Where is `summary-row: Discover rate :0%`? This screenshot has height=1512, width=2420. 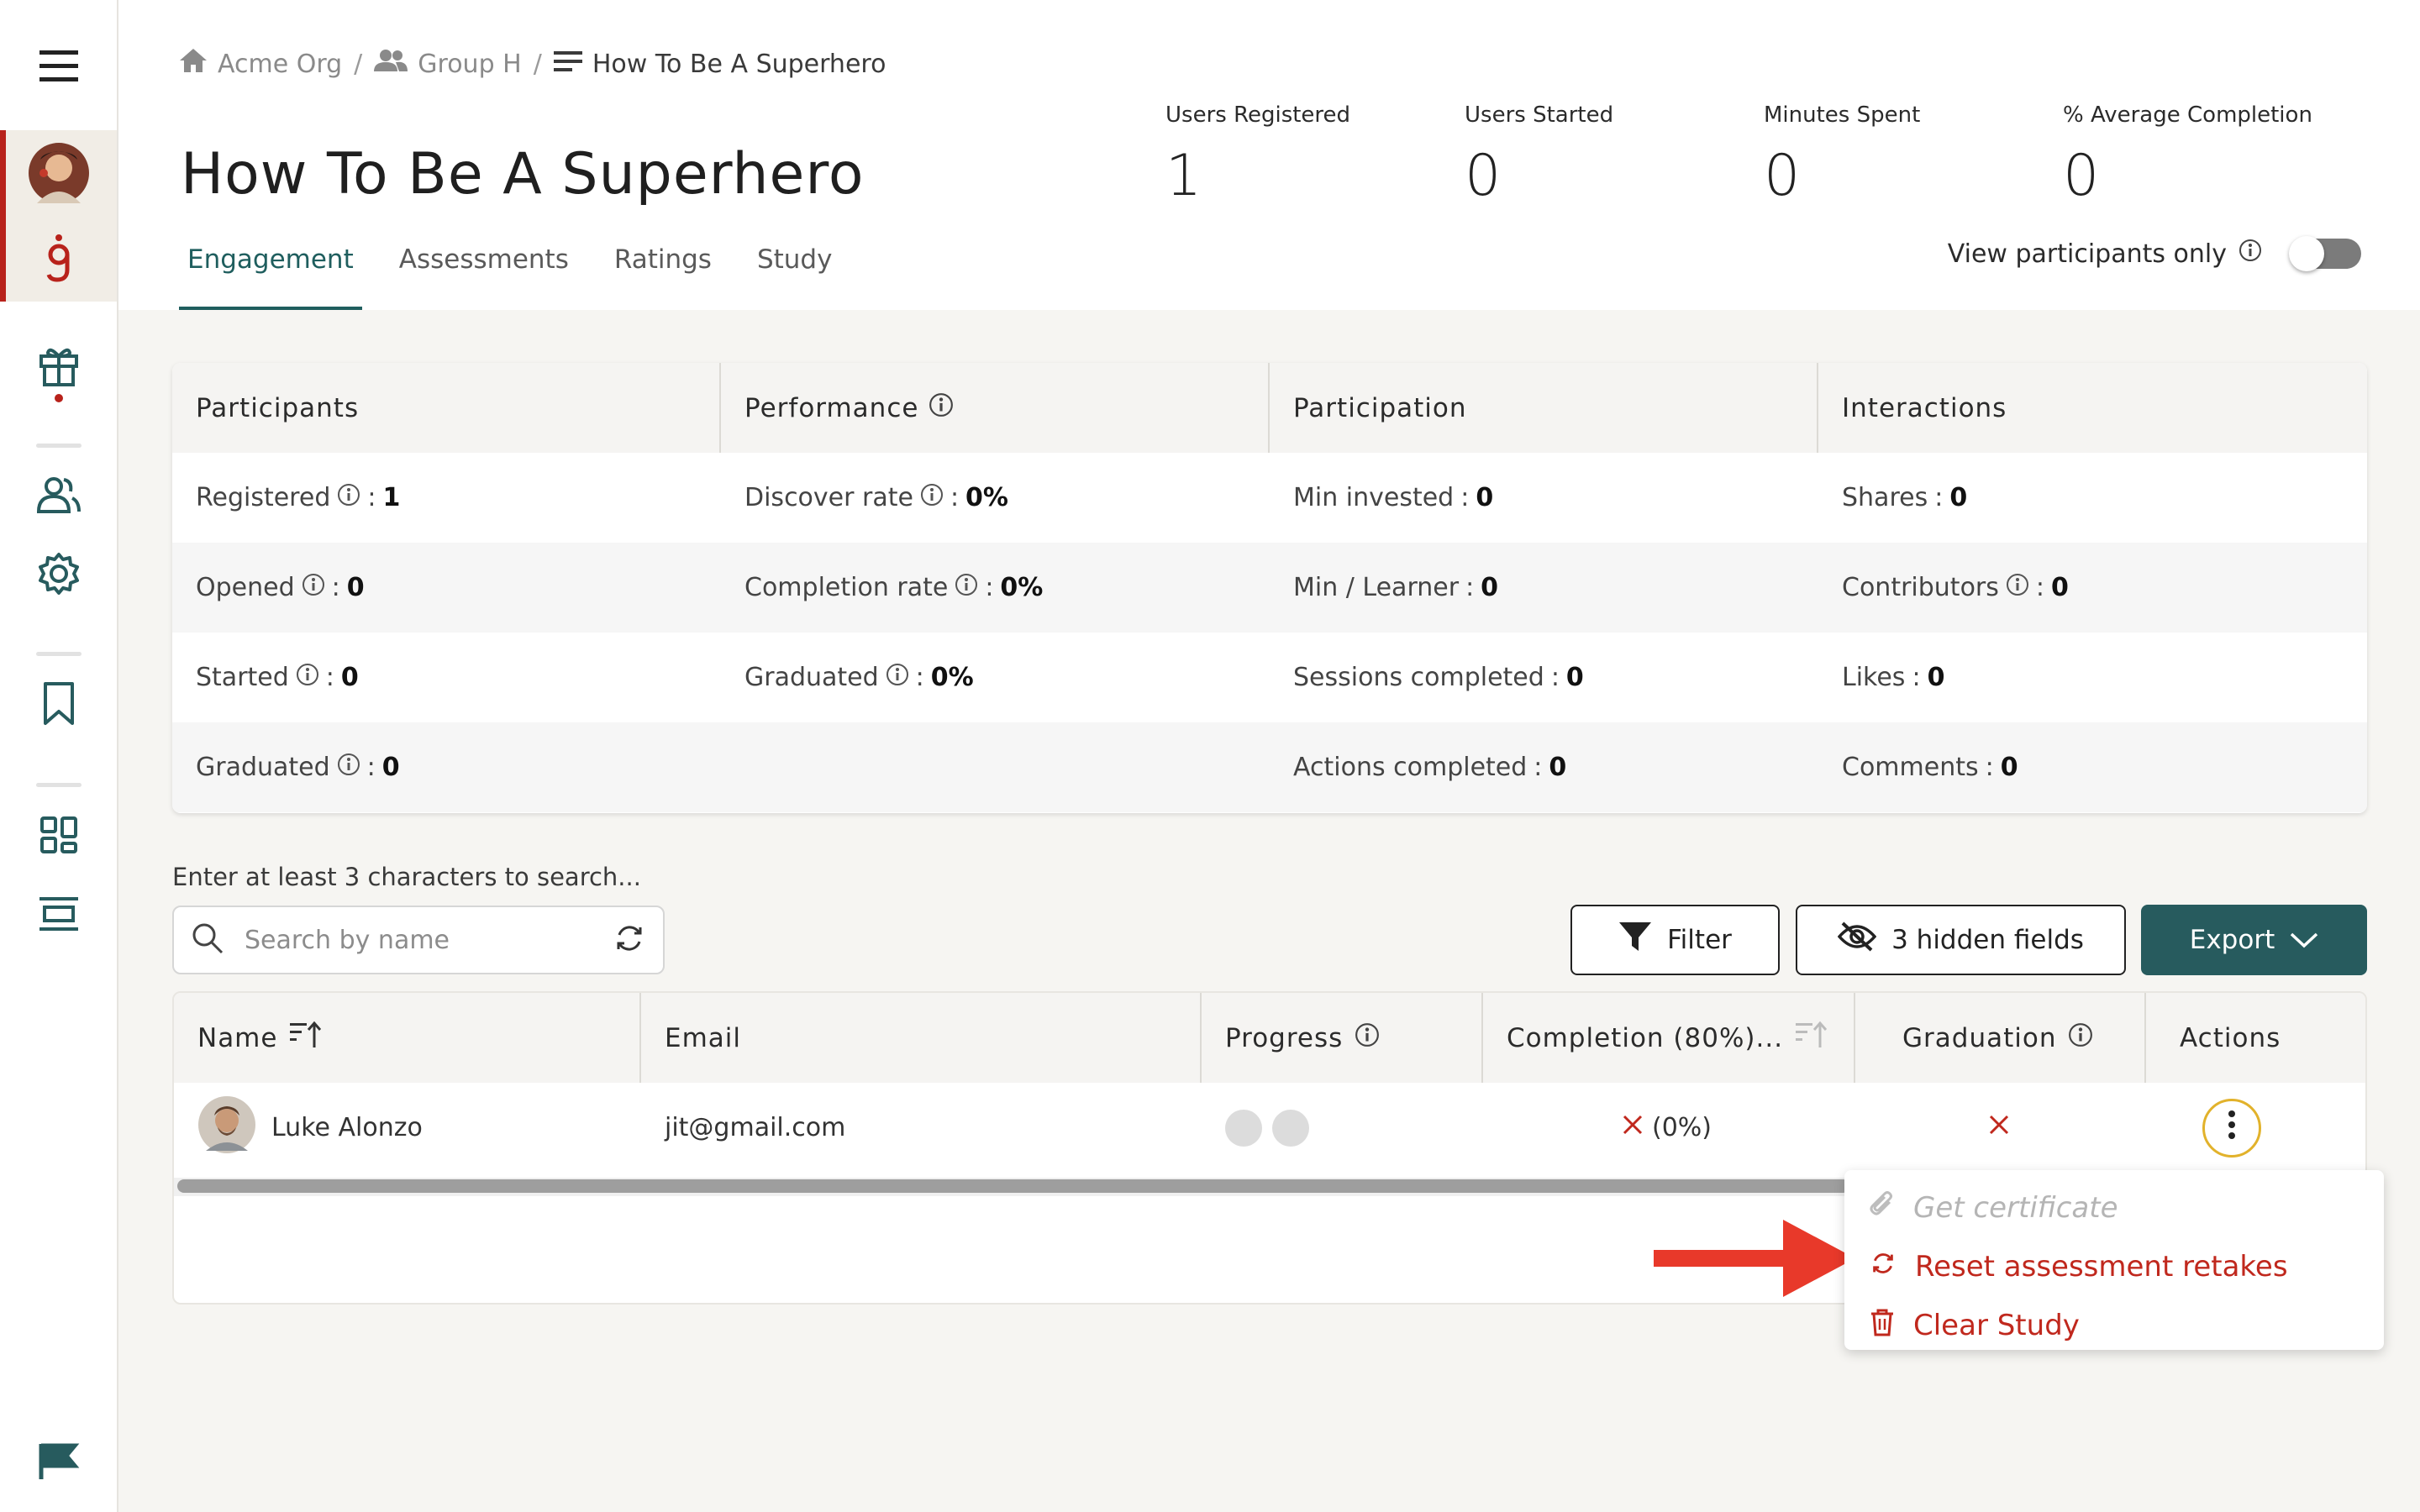
summary-row: Discover rate :0% is located at coordinates (995, 498).